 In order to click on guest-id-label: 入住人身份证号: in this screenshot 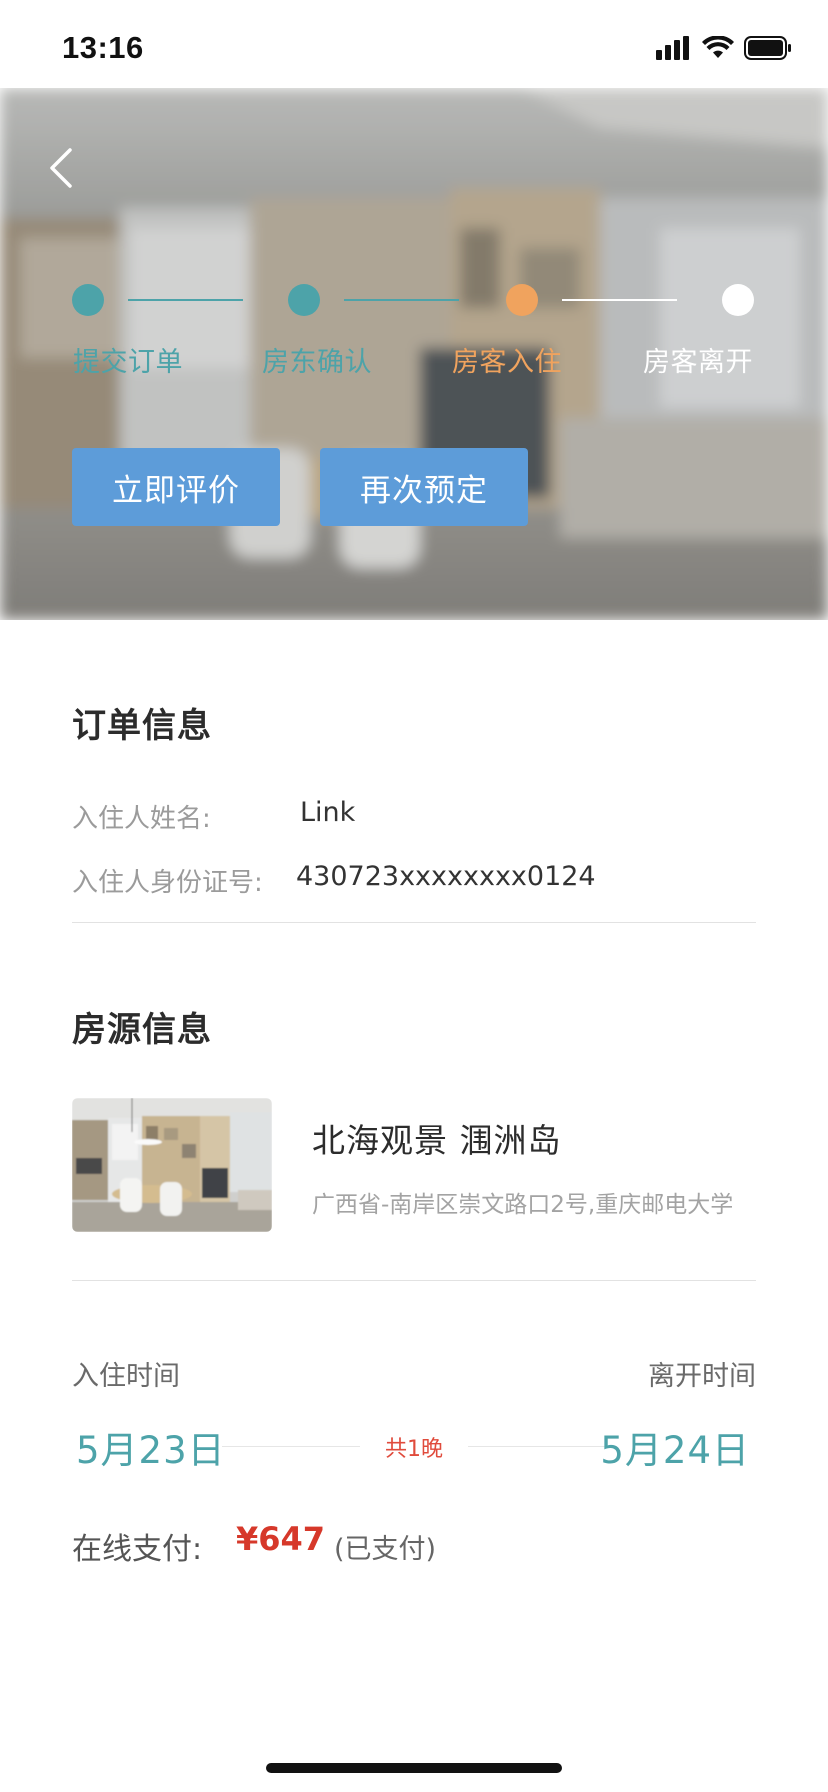, I will do `click(167, 883)`.